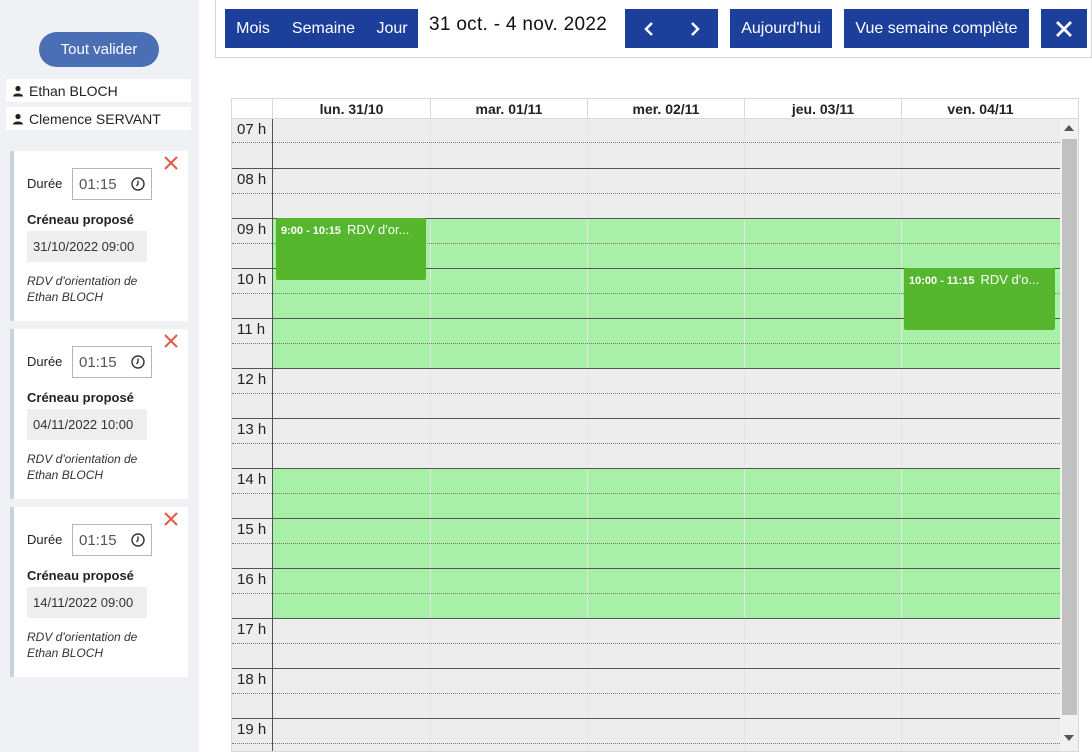  I want to click on hour-label: 07 h, so click(252, 129).